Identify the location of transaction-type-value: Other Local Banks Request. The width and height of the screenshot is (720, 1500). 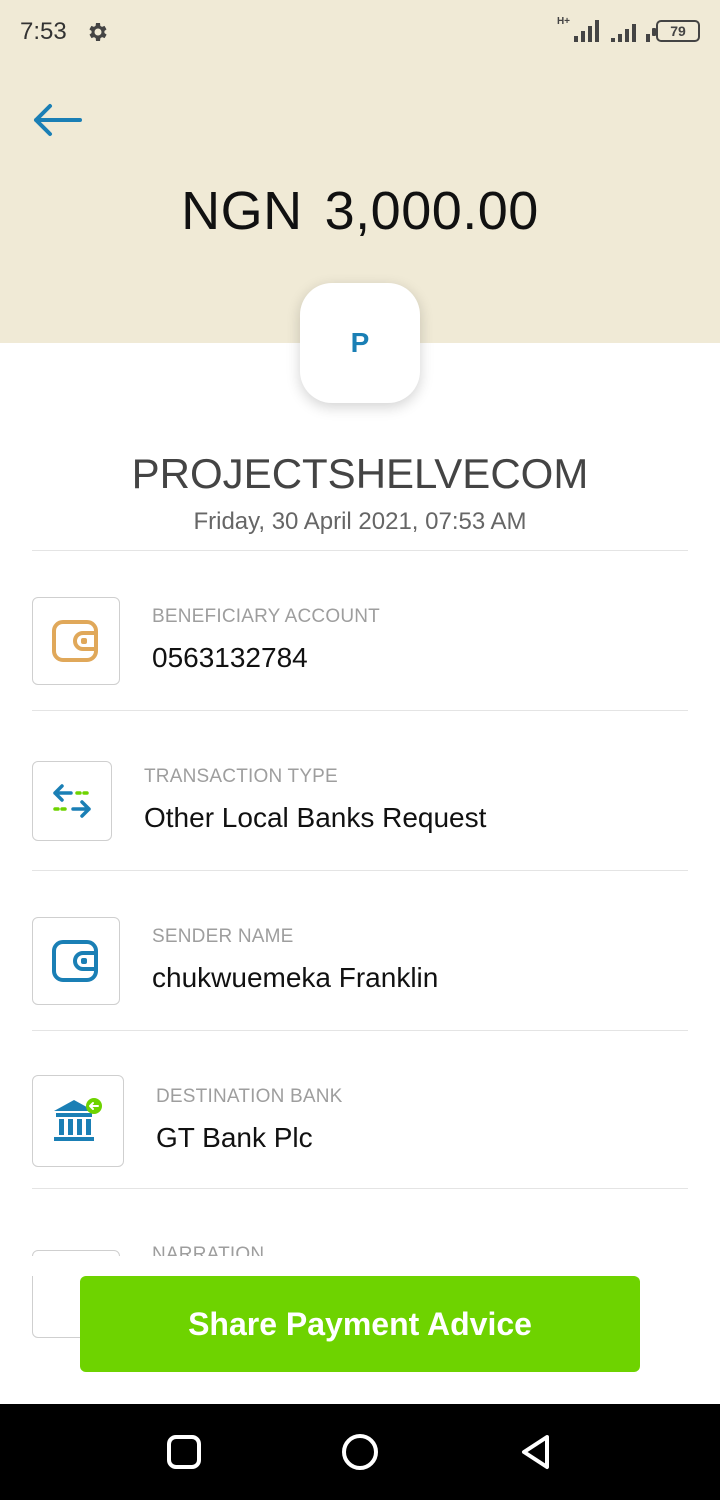
(315, 817).